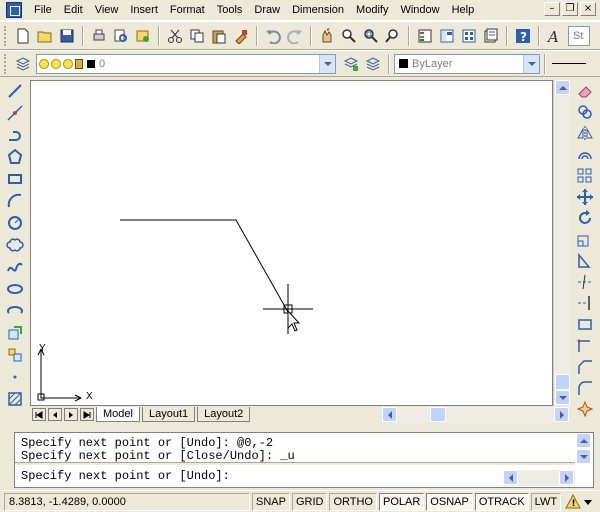 This screenshot has height=512, width=600. Describe the element at coordinates (570, 9) in the screenshot. I see `restore-icon: ❐` at that location.